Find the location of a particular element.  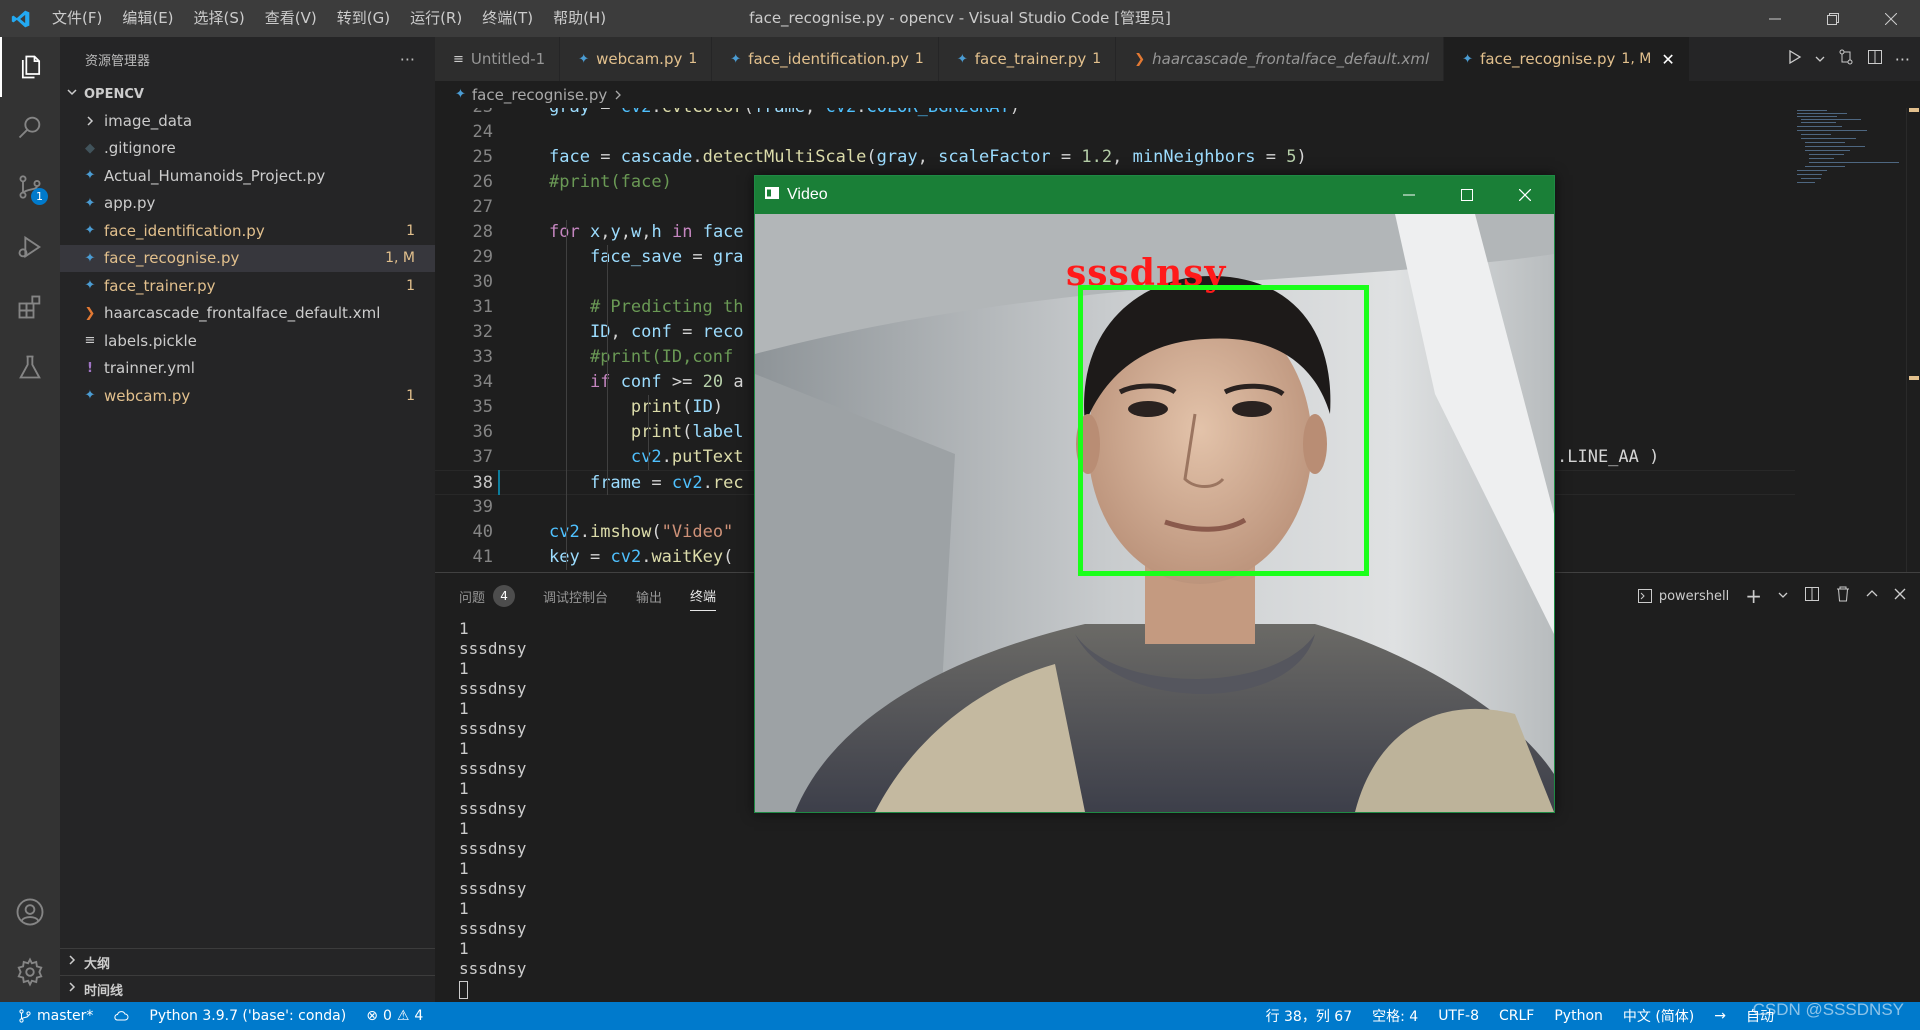

menu-help: 帮助(H) is located at coordinates (579, 18).